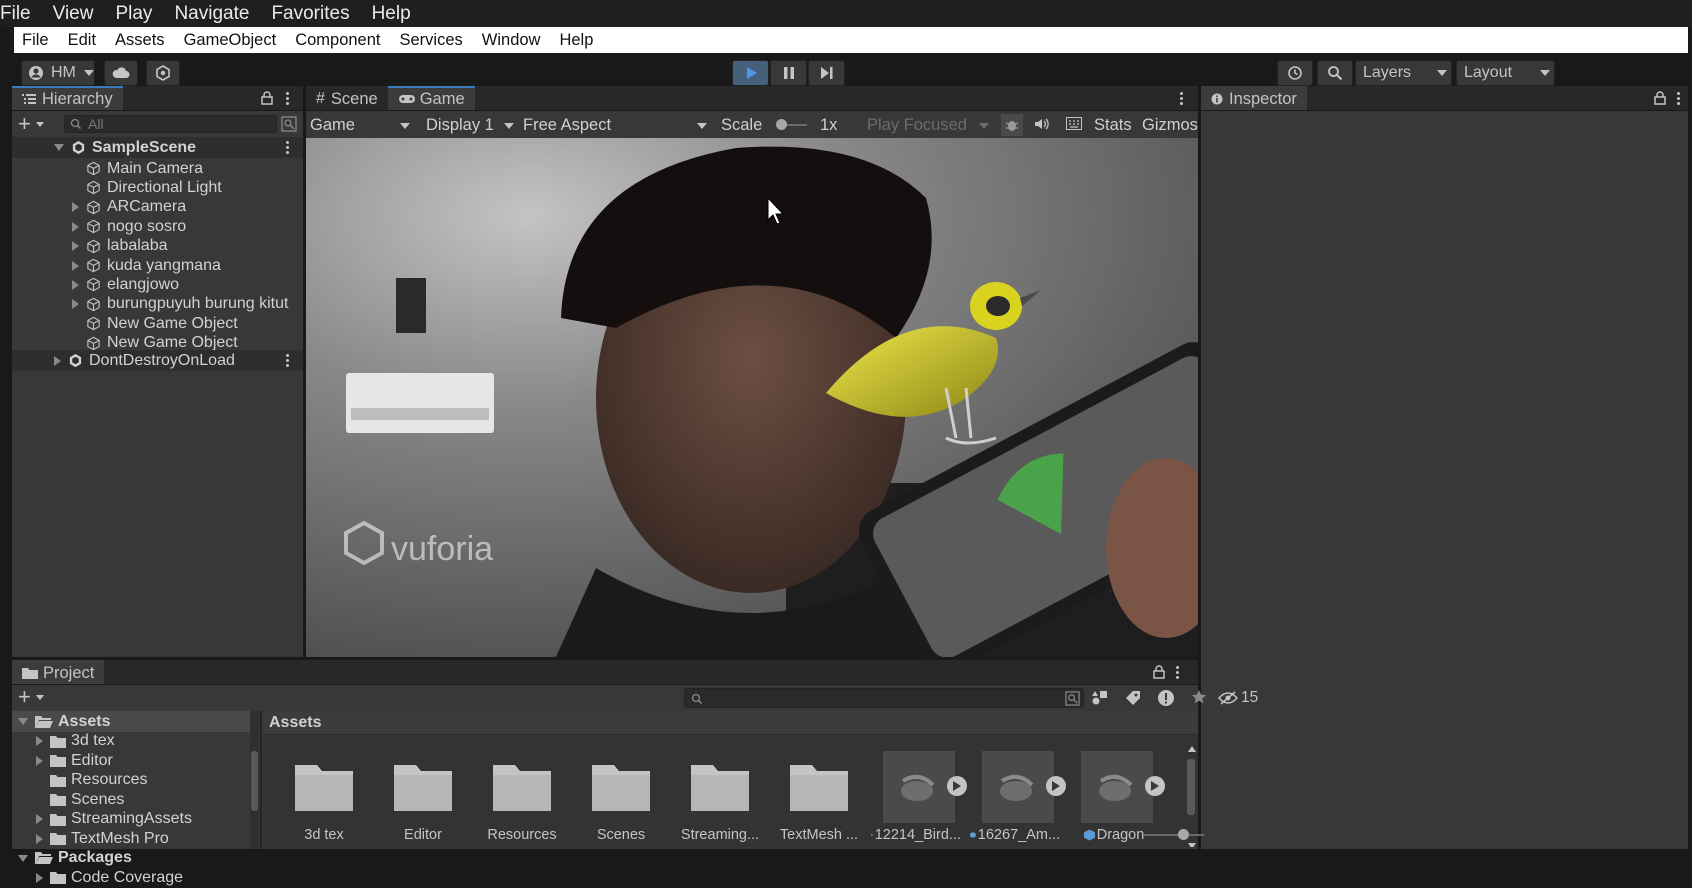  Describe the element at coordinates (131, 780) in the screenshot. I see `project-tree-item: Resources` at that location.